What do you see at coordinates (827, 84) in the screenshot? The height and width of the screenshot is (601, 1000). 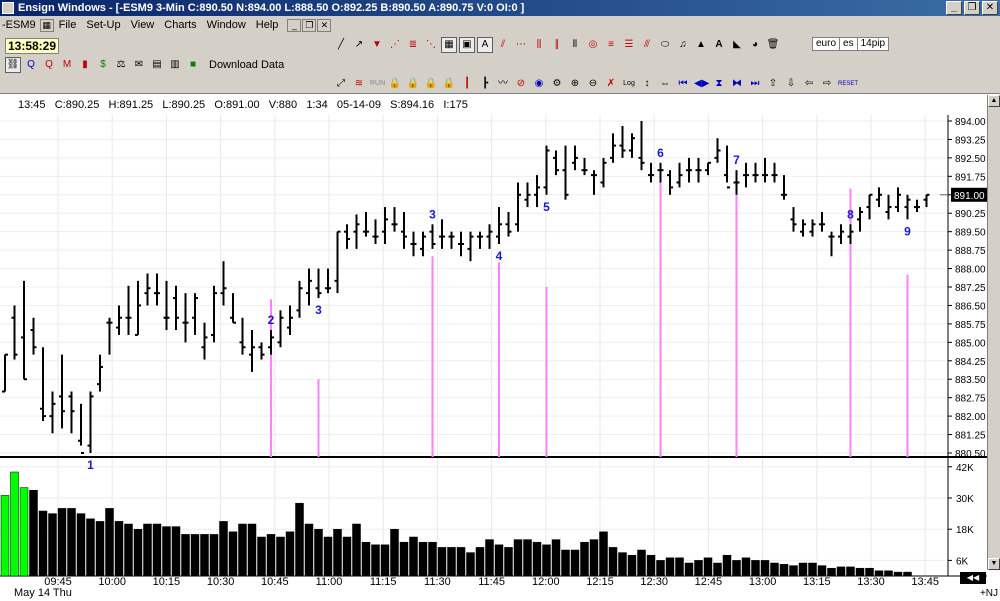 I see `arrow-right-icon: ⇨` at bounding box center [827, 84].